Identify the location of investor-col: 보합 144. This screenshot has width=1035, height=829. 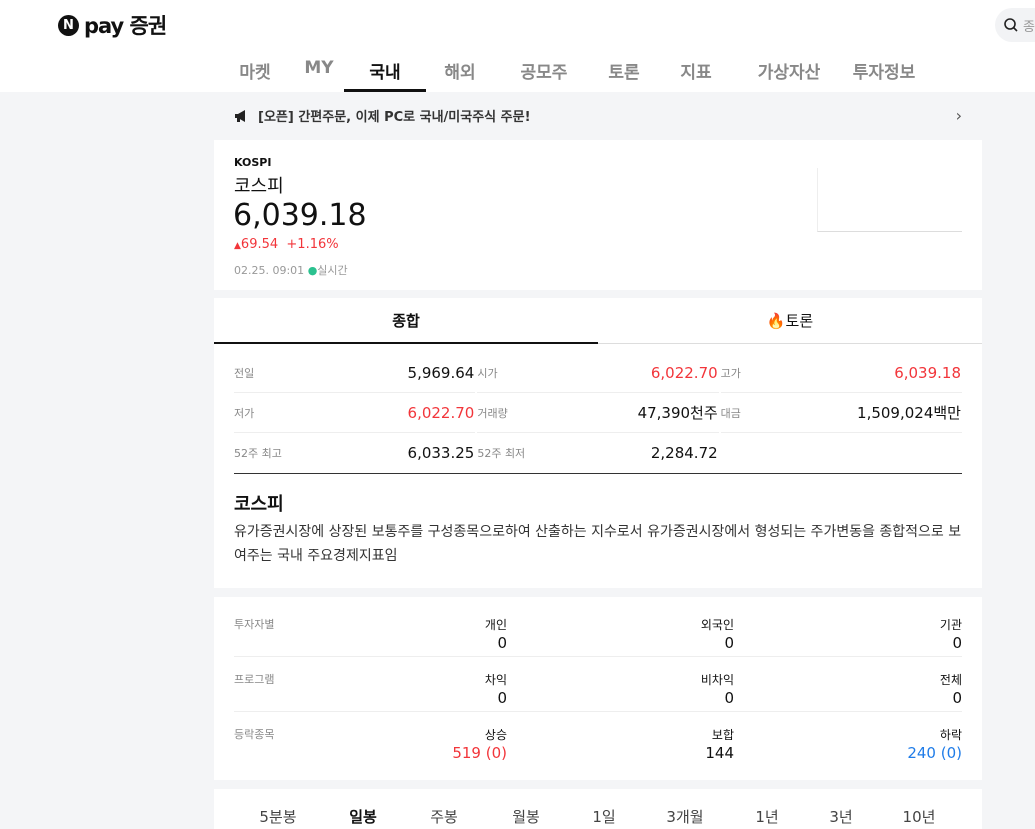
(719, 744).